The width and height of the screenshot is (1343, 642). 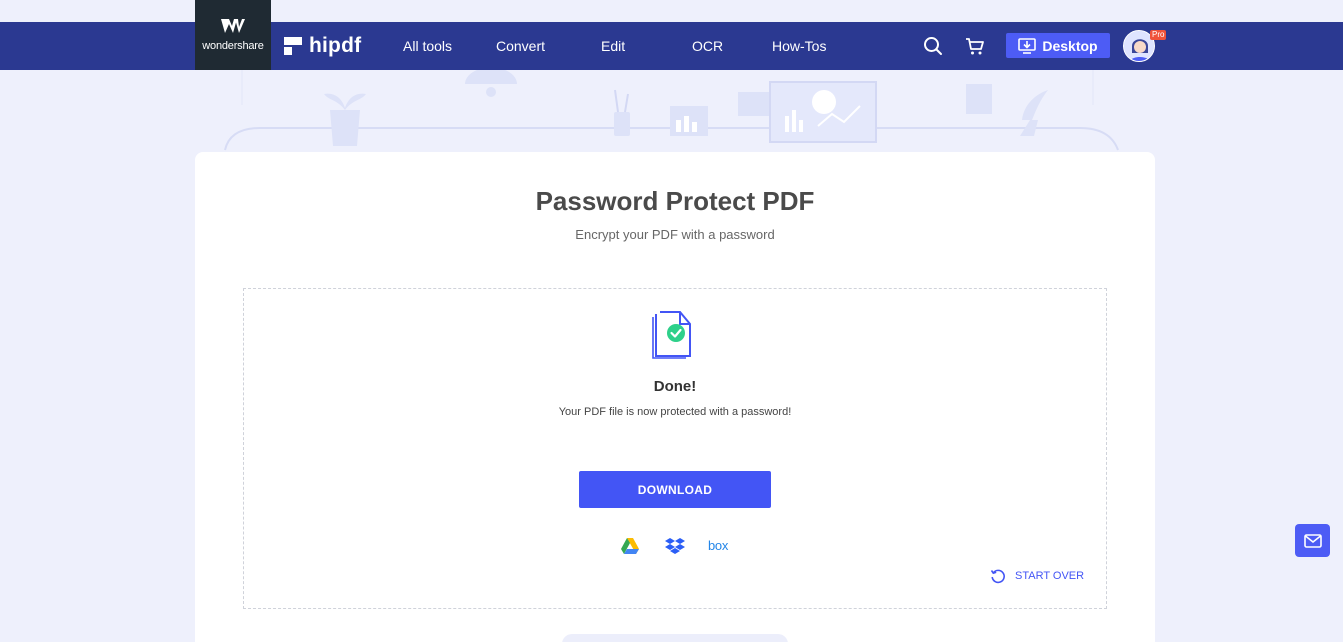 I want to click on page-subtitle: Encrypt your PDF with a password, so click(x=675, y=234).